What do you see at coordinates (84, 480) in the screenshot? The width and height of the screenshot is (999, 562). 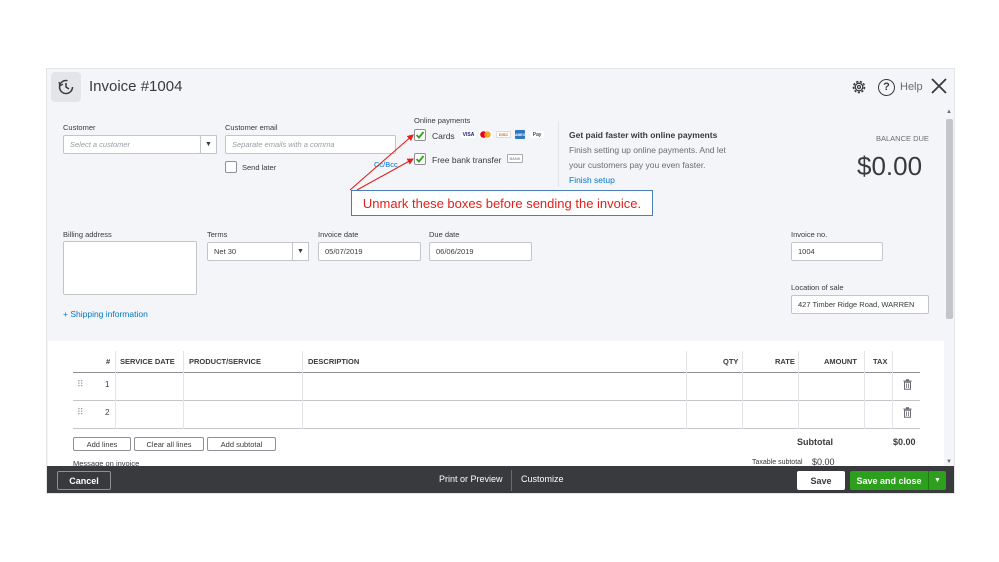 I see `cancel-button: Cancel` at bounding box center [84, 480].